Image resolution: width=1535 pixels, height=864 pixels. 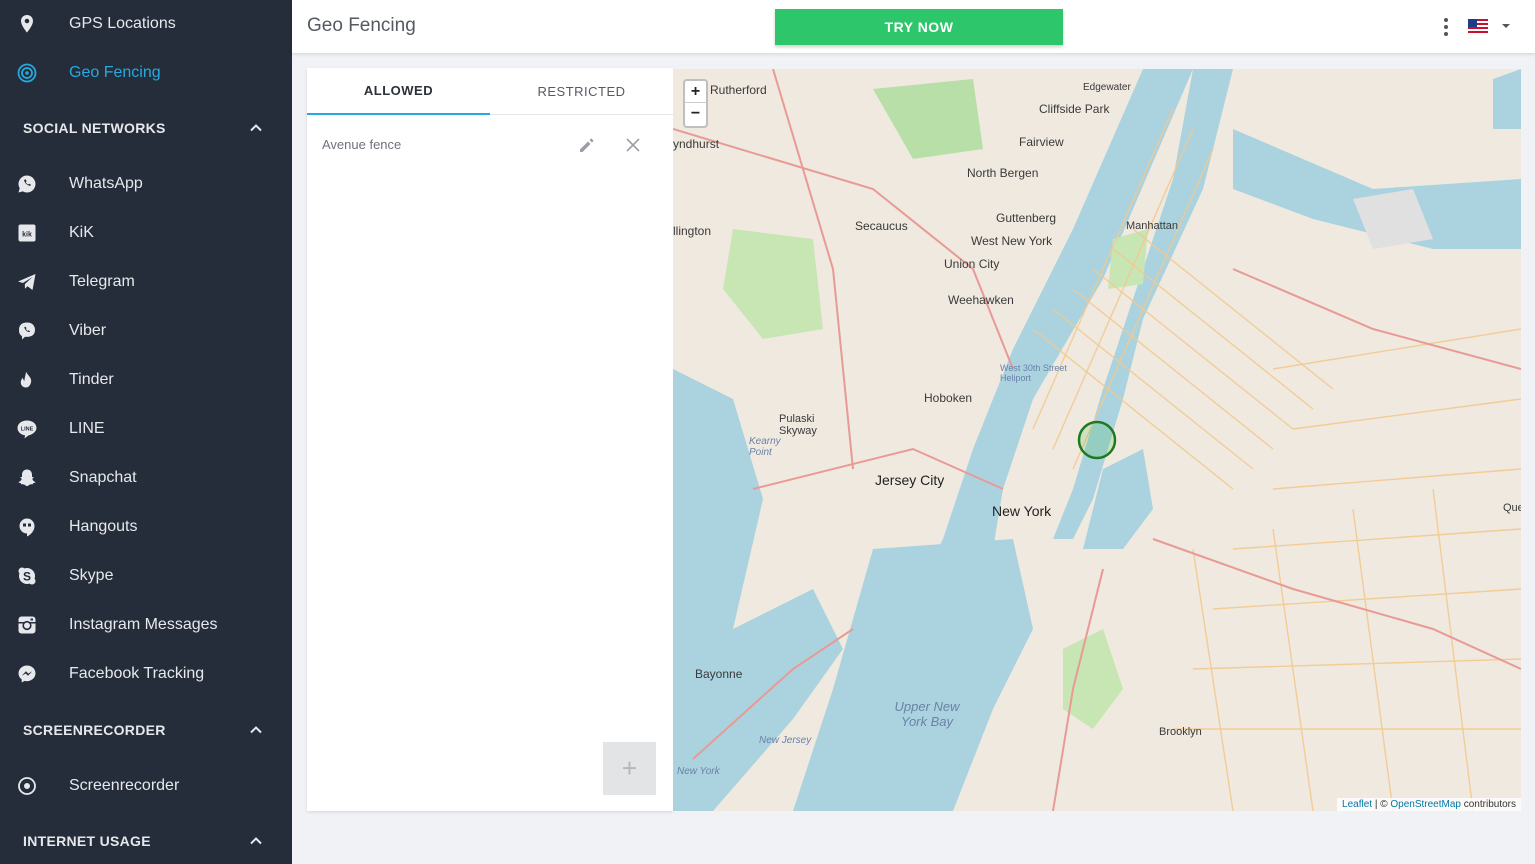 What do you see at coordinates (581, 91) in the screenshot?
I see `tab-restricted: RESTRICTED` at bounding box center [581, 91].